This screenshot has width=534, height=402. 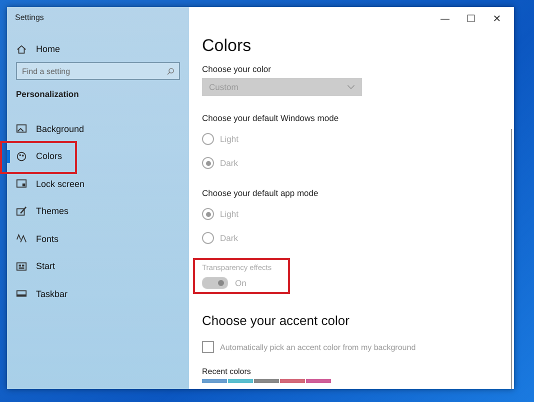 What do you see at coordinates (497, 19) in the screenshot?
I see `close-button: ✕` at bounding box center [497, 19].